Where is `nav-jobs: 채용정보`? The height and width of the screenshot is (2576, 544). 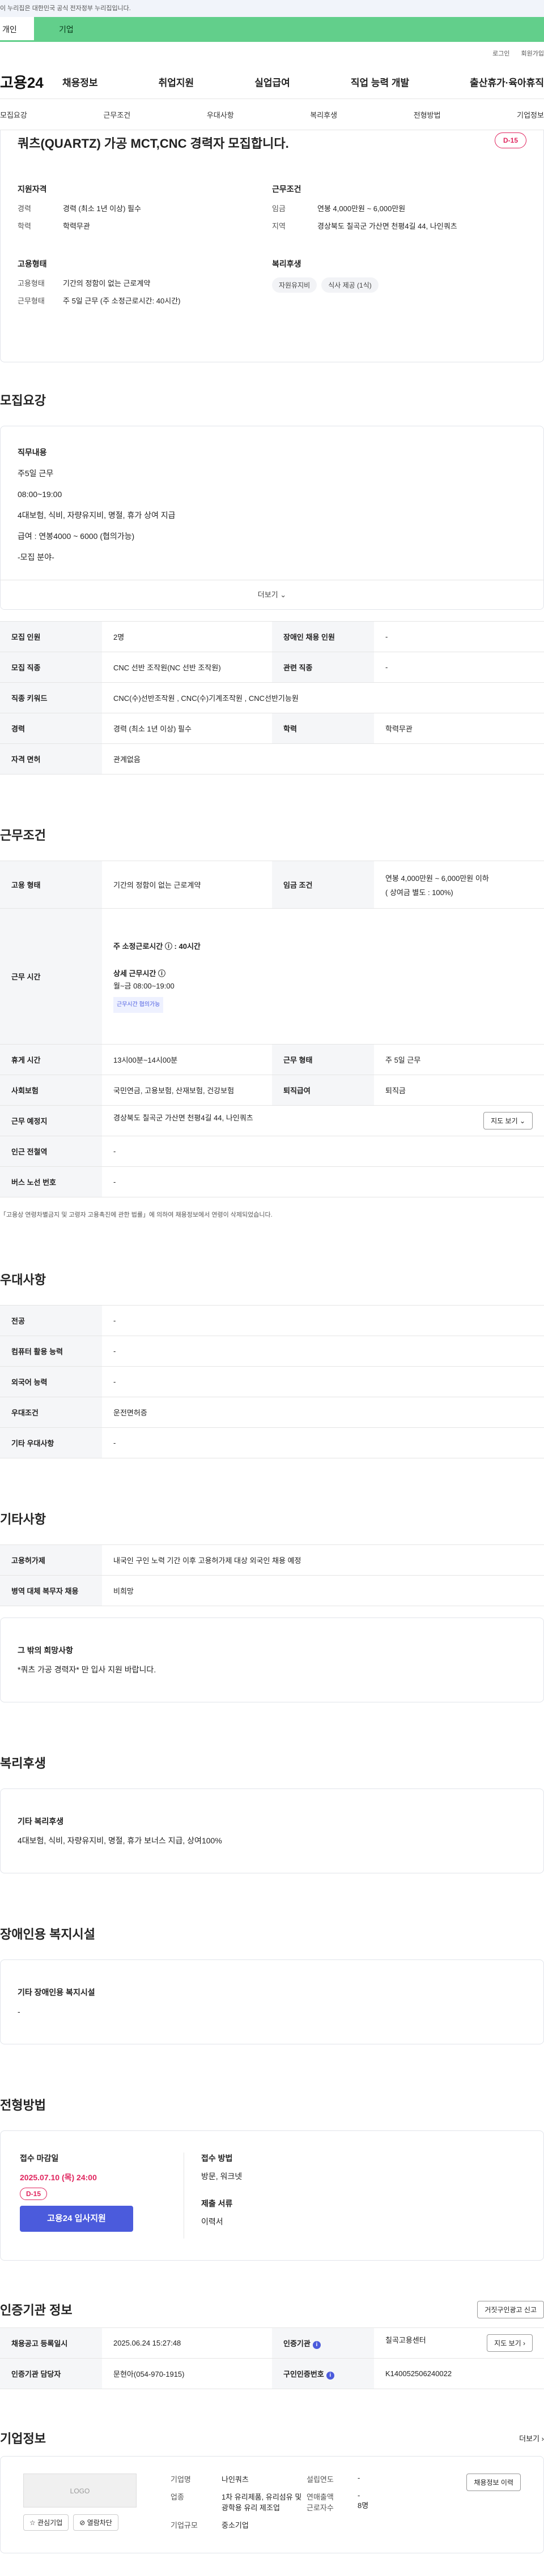 nav-jobs: 채용정보 is located at coordinates (80, 82).